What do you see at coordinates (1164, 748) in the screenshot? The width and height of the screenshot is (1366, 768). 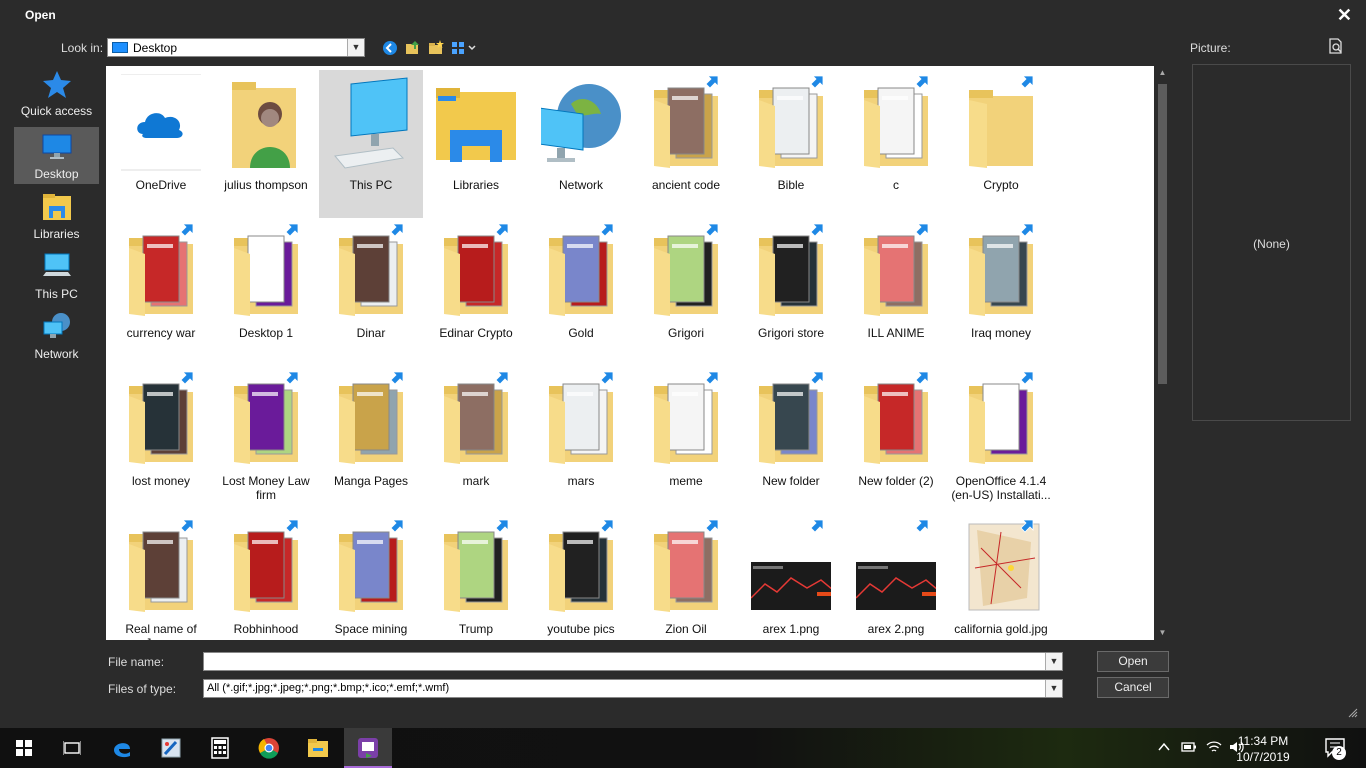 I see `chevron-up-icon` at bounding box center [1164, 748].